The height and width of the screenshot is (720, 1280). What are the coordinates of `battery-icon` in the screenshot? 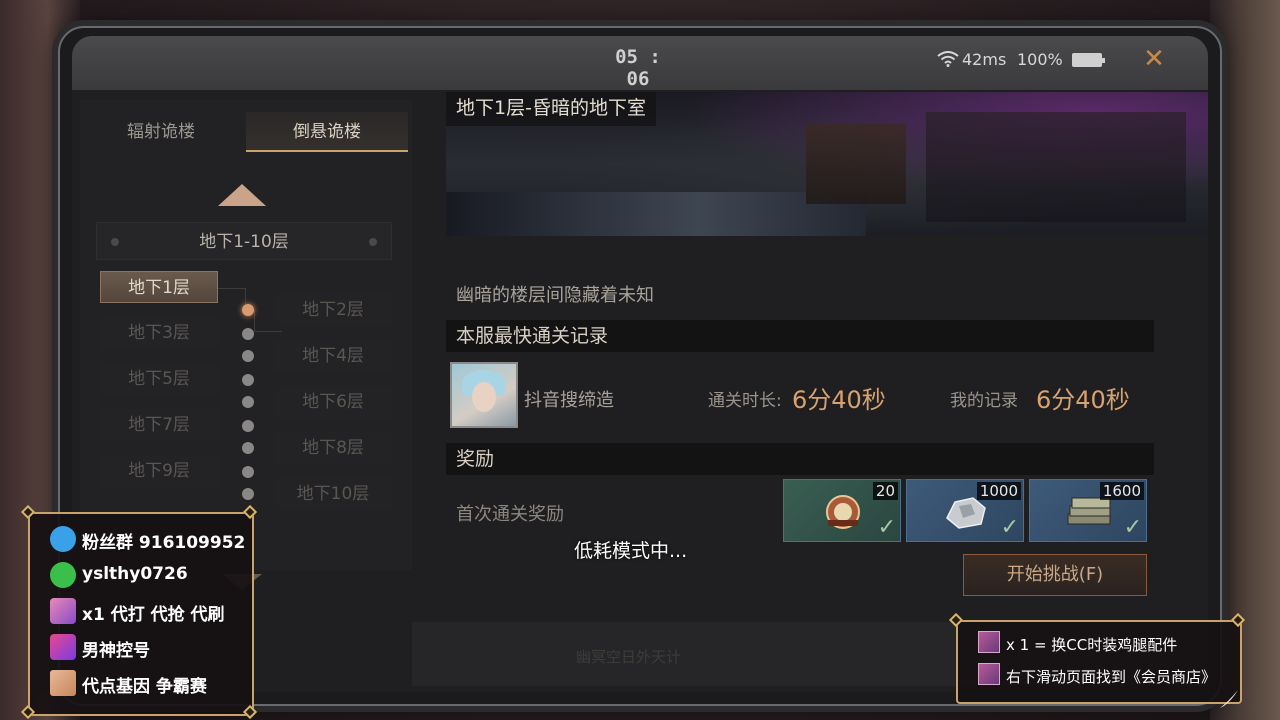 It's located at (1088, 60).